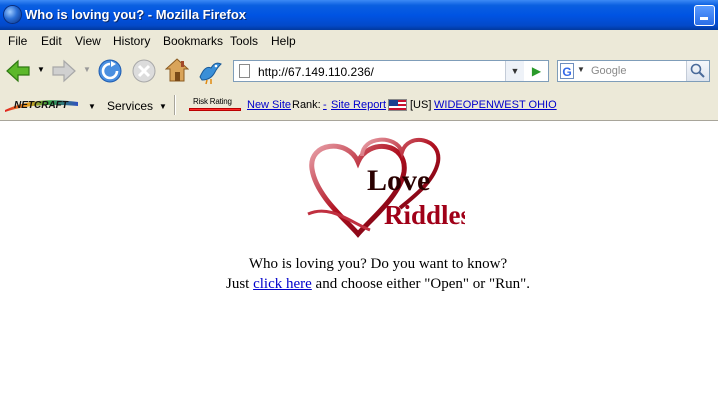  What do you see at coordinates (18, 71) in the screenshot?
I see `back-arrow-icon` at bounding box center [18, 71].